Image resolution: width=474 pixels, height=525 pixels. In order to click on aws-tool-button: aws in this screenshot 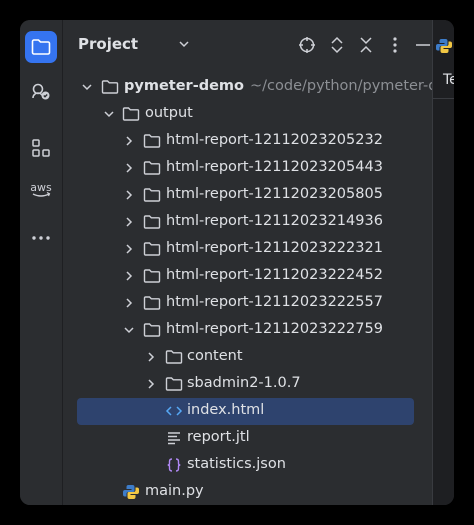, I will do `click(41, 190)`.